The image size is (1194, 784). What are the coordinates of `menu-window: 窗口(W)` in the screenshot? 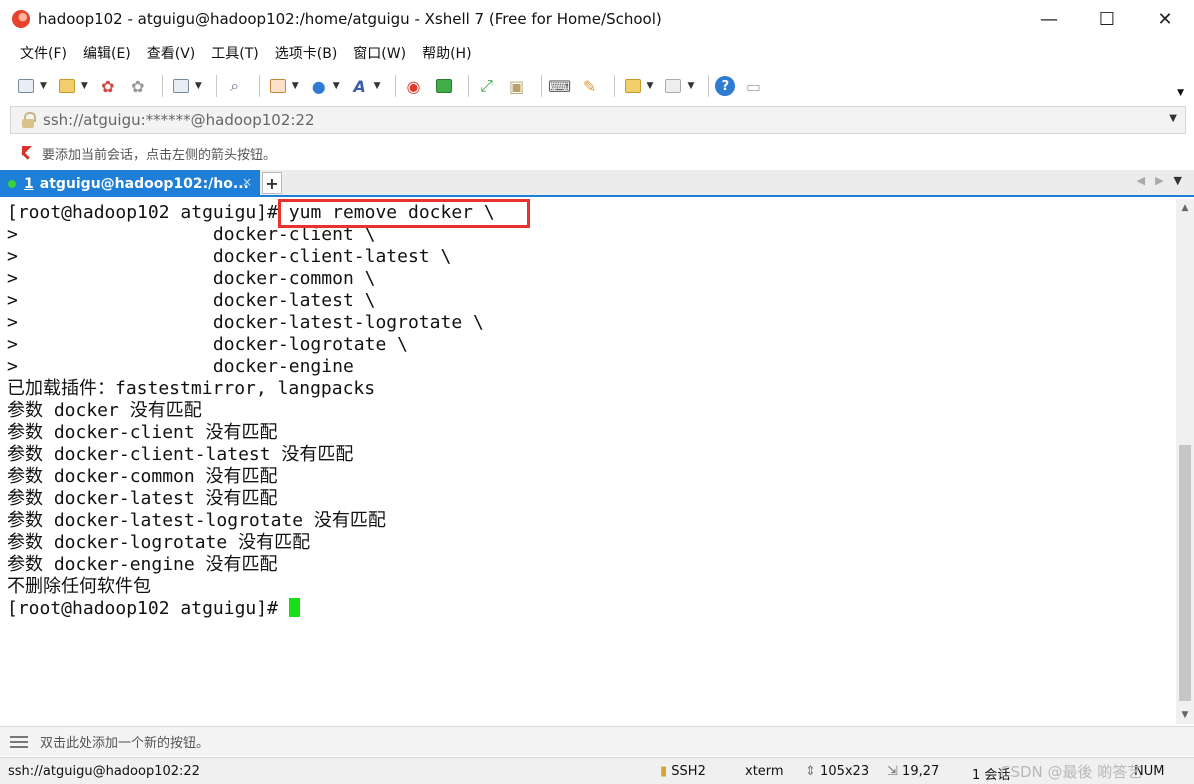 It's located at (379, 53).